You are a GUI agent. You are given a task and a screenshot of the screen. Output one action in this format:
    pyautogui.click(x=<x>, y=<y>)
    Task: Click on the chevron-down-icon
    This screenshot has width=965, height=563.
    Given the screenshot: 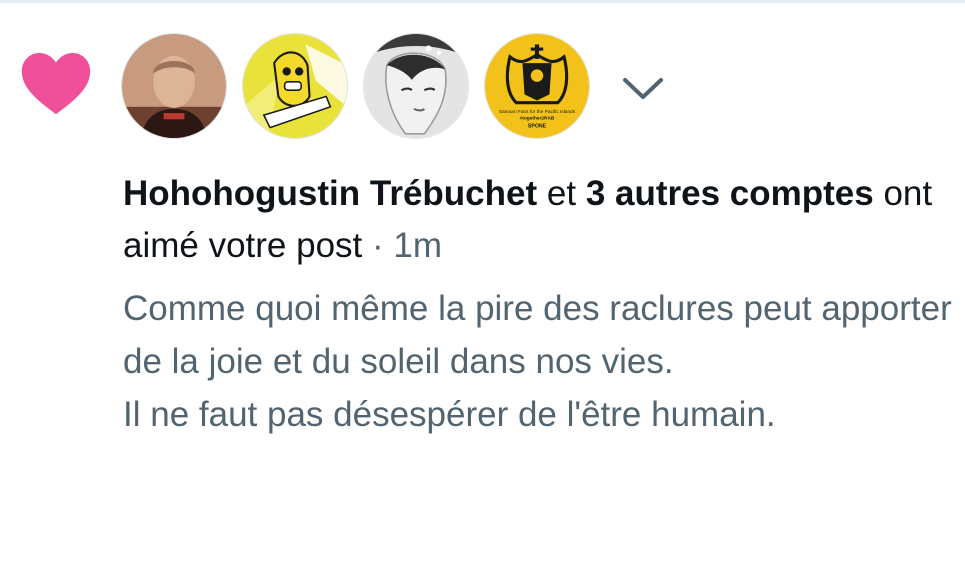 What is the action you would take?
    pyautogui.click(x=643, y=88)
    